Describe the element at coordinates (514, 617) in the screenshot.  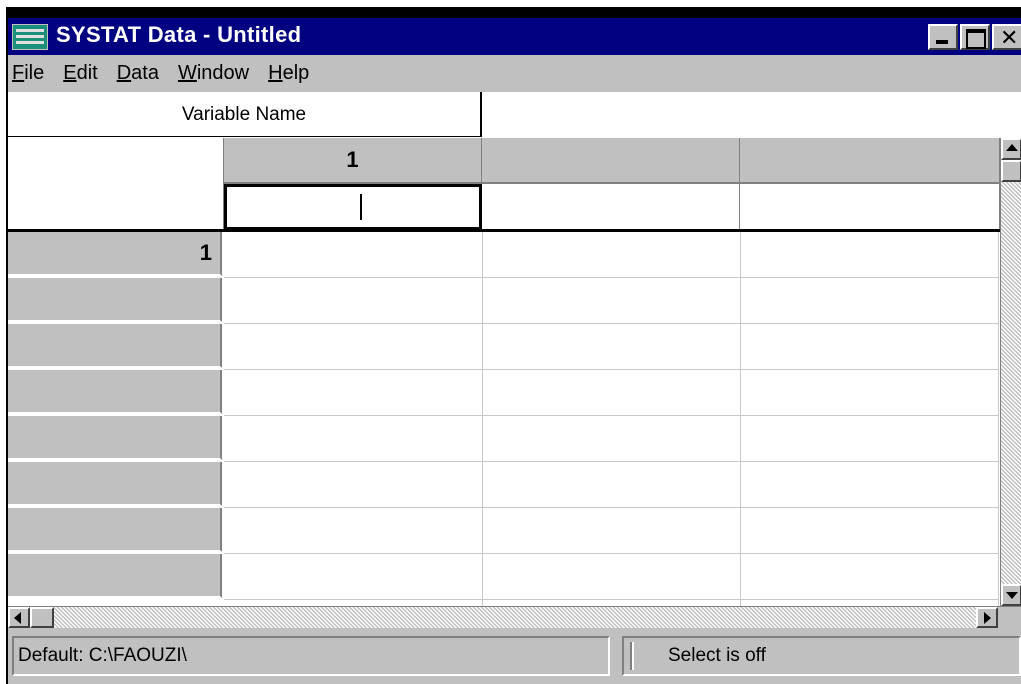
I see `horizontal-scrollbar` at that location.